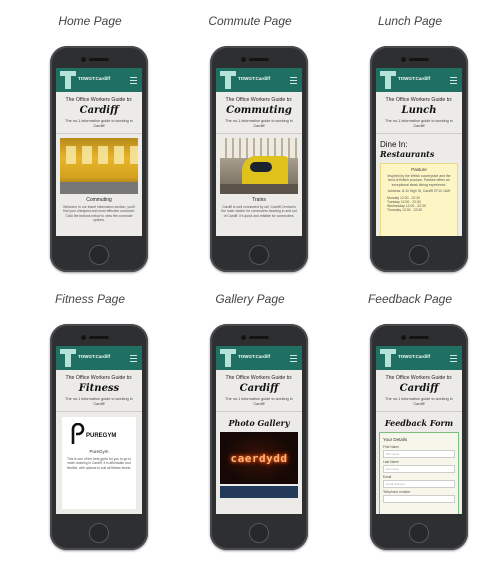 This screenshot has width=500, height=570. What do you see at coordinates (90, 21) in the screenshot?
I see `caption: Home Page` at bounding box center [90, 21].